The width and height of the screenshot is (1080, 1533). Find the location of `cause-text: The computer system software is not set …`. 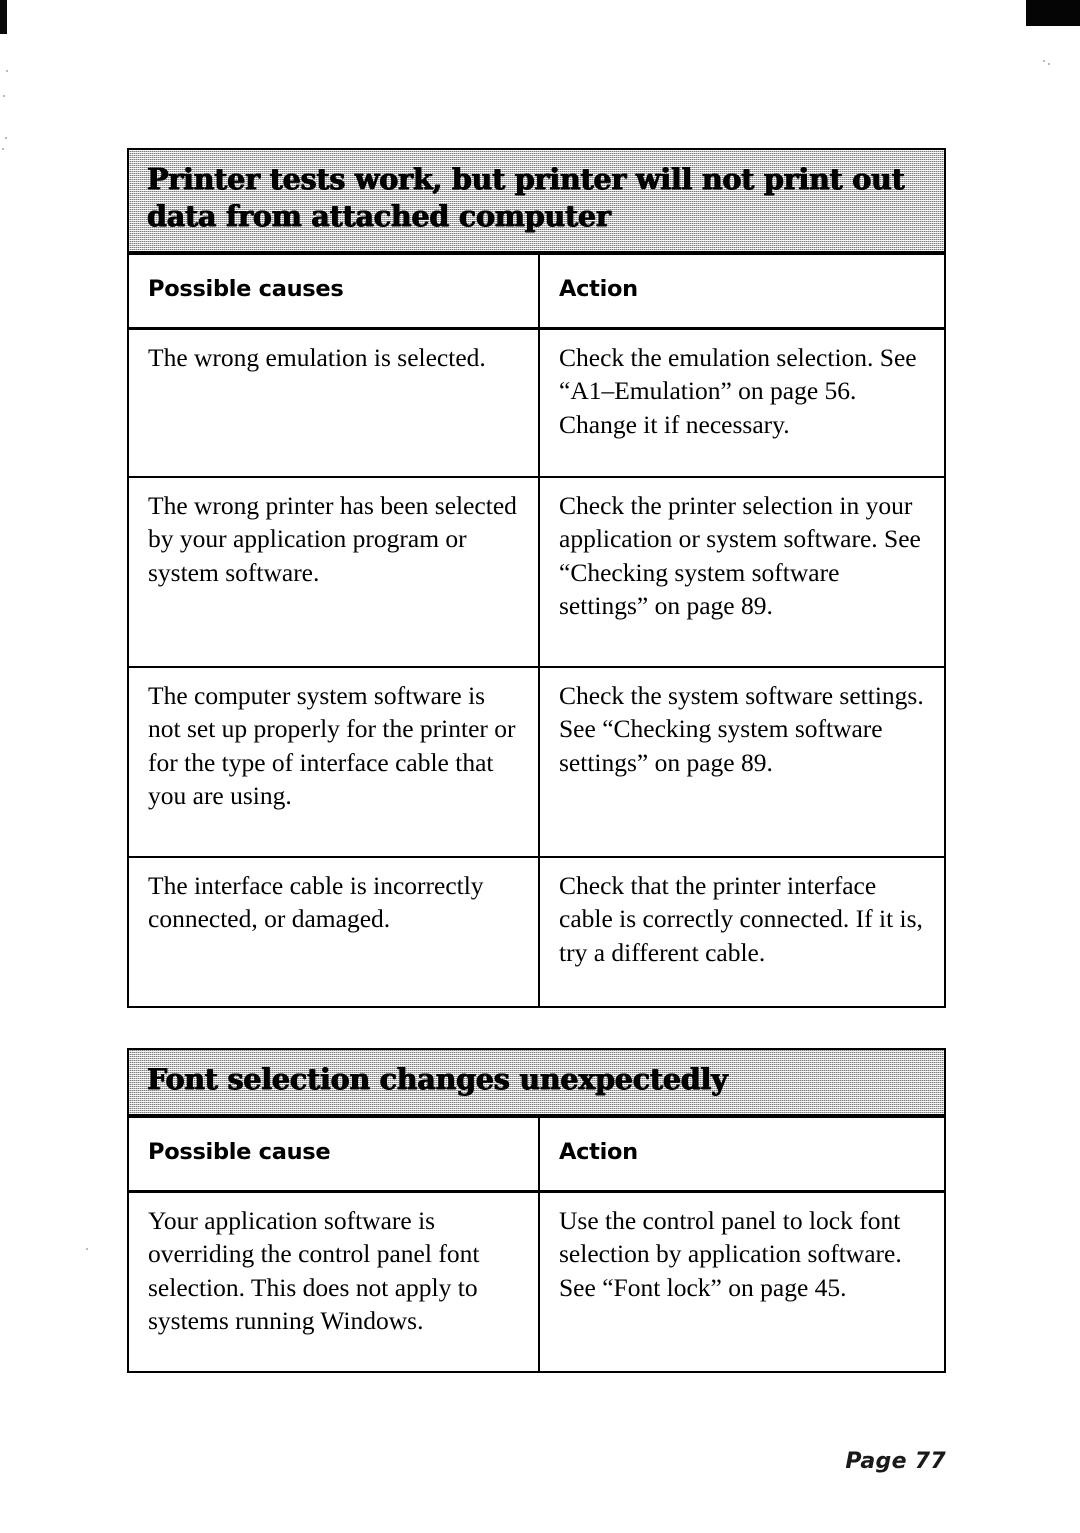

cause-text: The computer system software is not set … is located at coordinates (332, 746).